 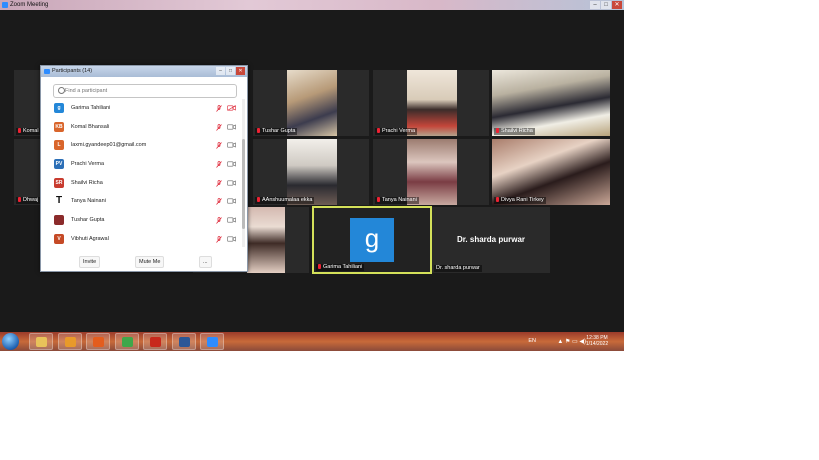 I want to click on participant-row: KB Komal Bhansali, so click(x=141, y=127).